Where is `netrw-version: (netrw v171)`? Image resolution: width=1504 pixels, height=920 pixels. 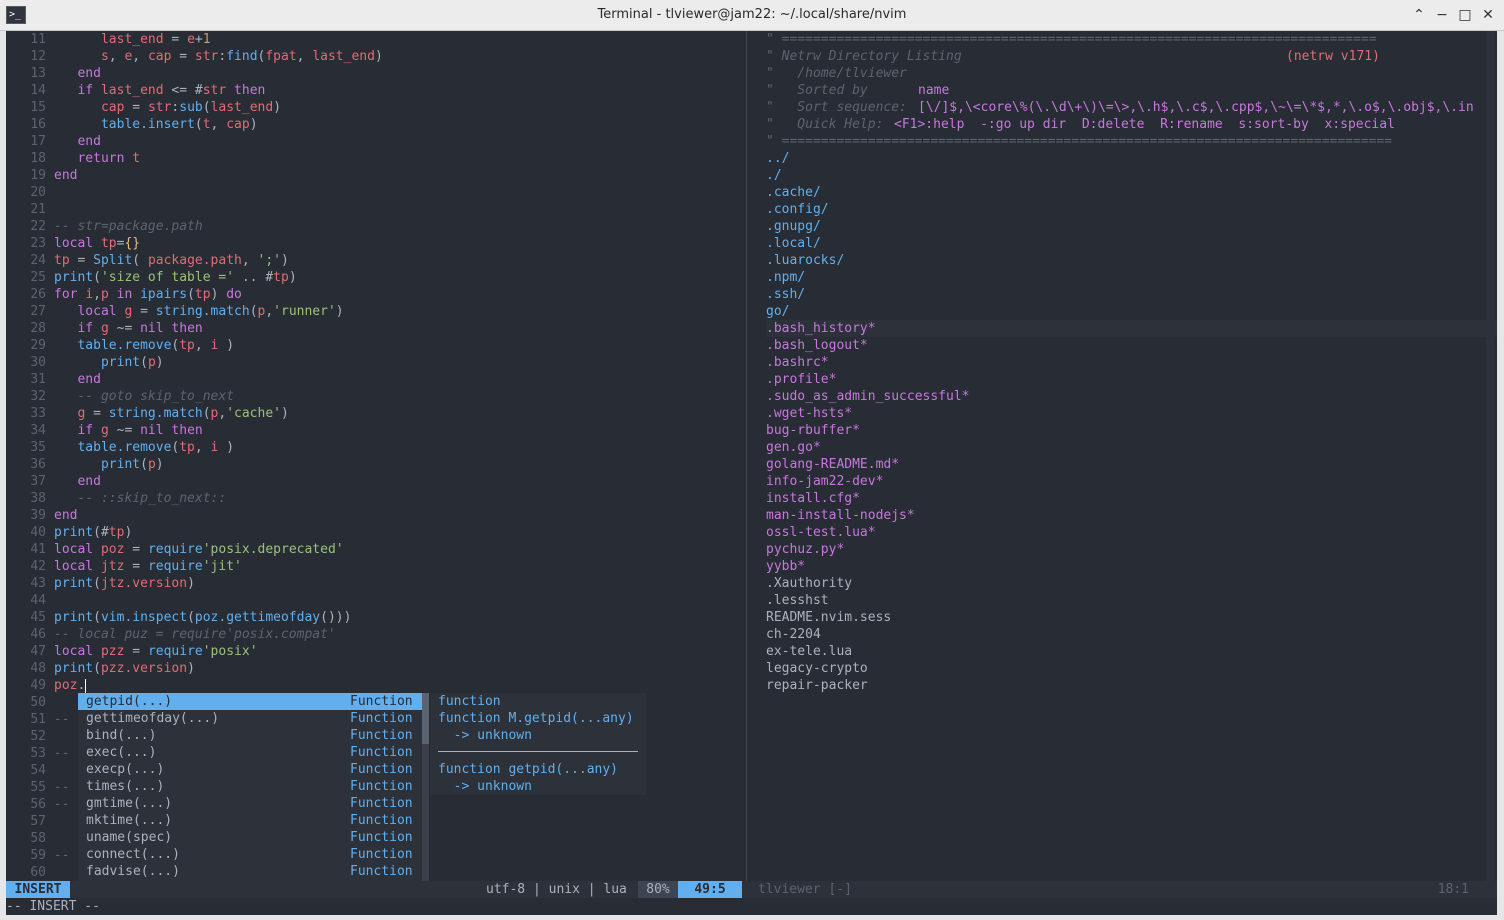 netrw-version: (netrw v171) is located at coordinates (1333, 56).